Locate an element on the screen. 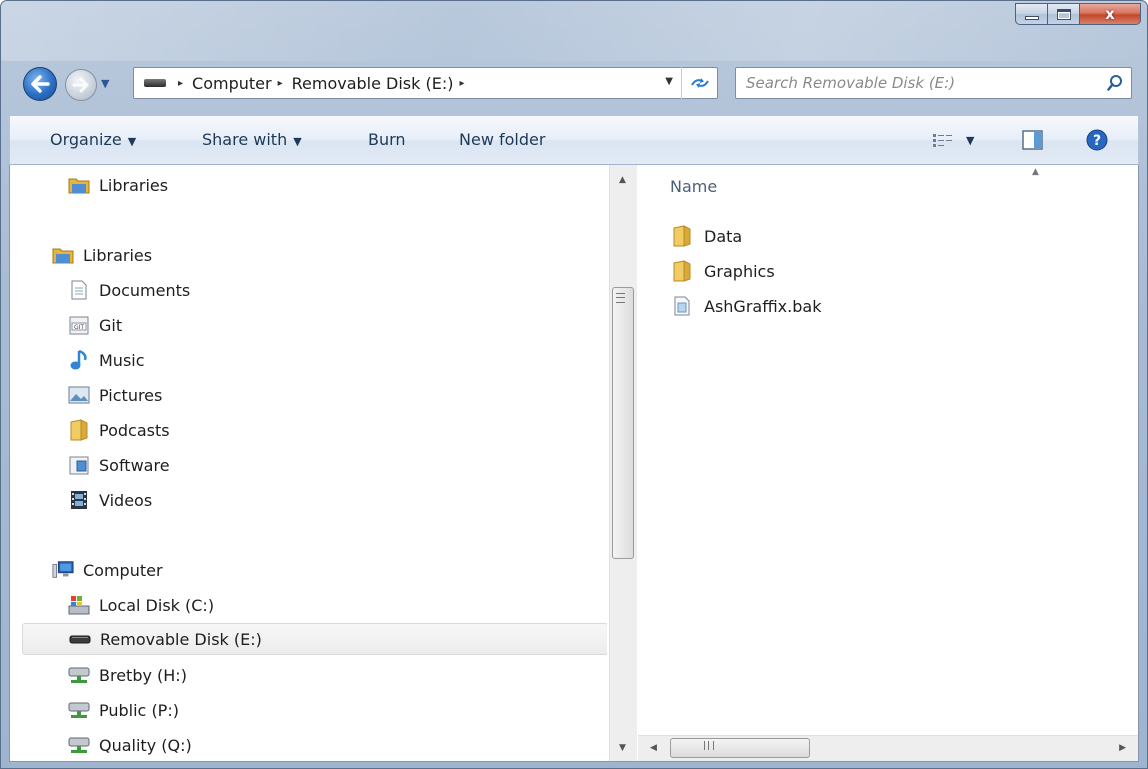 The width and height of the screenshot is (1148, 769). new-folder-button: New folder is located at coordinates (502, 139).